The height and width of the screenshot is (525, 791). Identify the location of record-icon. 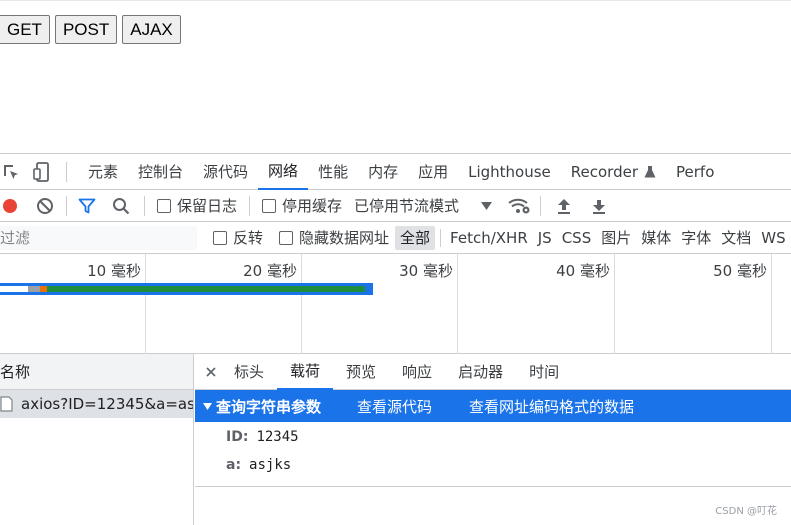
(11, 206).